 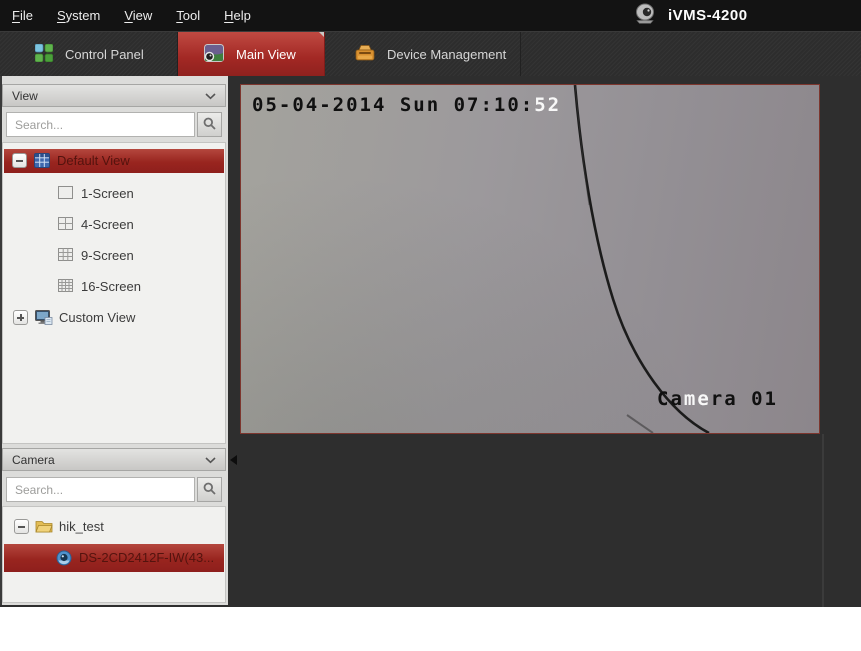 I want to click on osd-timestamp: 05-04-2014 Sun 07:10:52, so click(x=407, y=105).